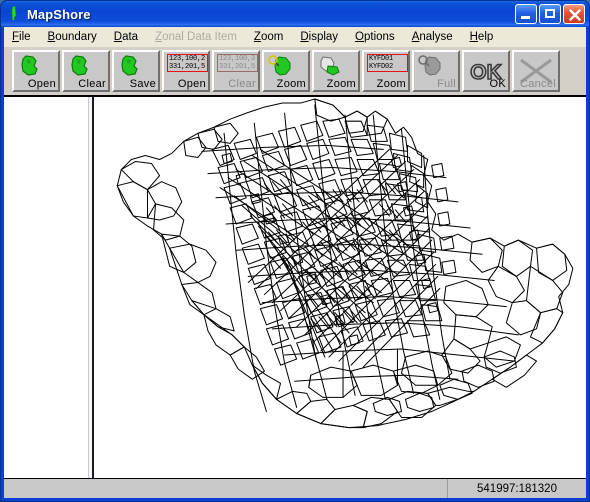 This screenshot has height=502, width=590. I want to click on boundary-open-button: Open, so click(36, 71).